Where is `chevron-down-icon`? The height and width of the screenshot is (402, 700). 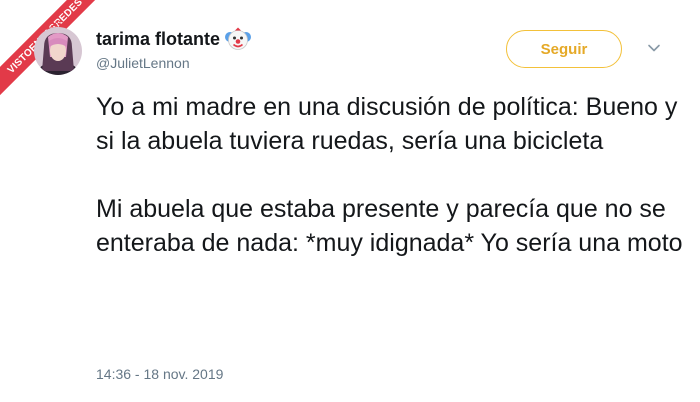
chevron-down-icon is located at coordinates (654, 48).